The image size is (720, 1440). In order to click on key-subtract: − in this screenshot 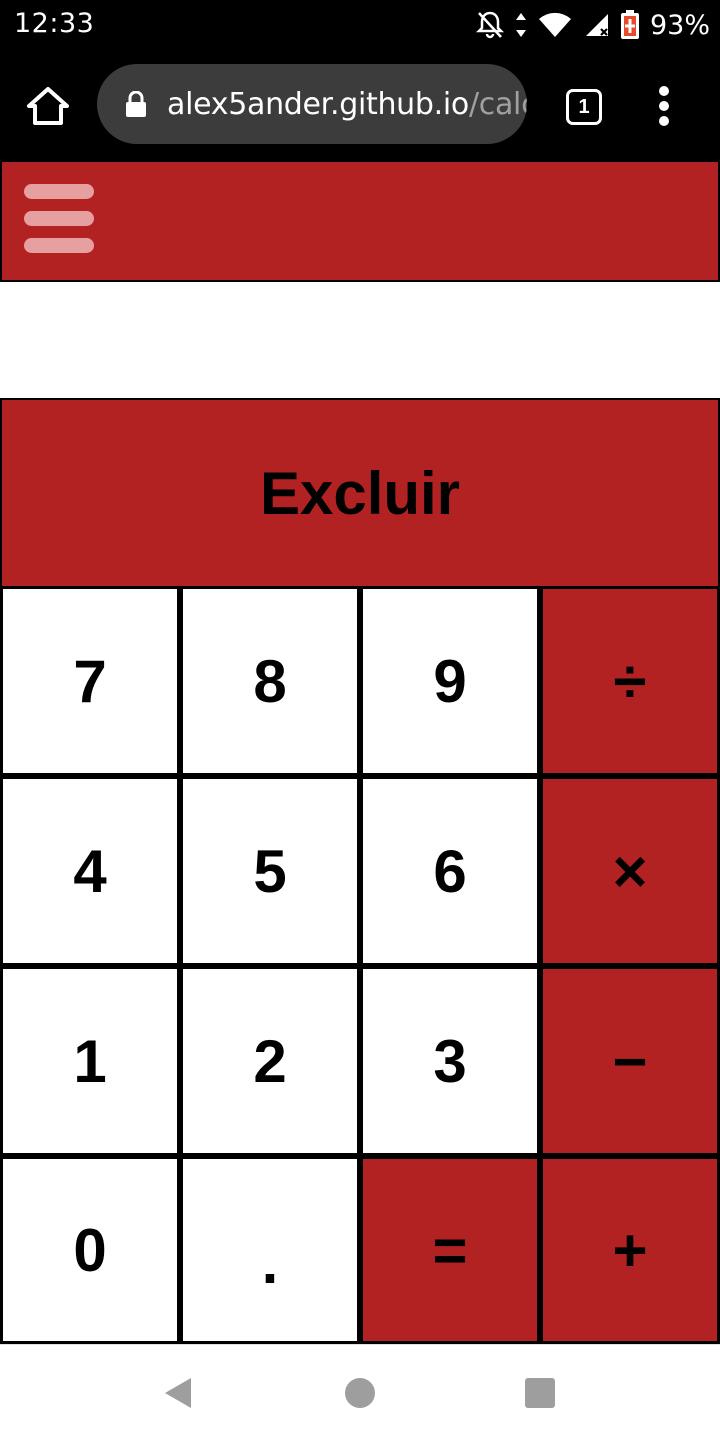, I will do `click(630, 1061)`.